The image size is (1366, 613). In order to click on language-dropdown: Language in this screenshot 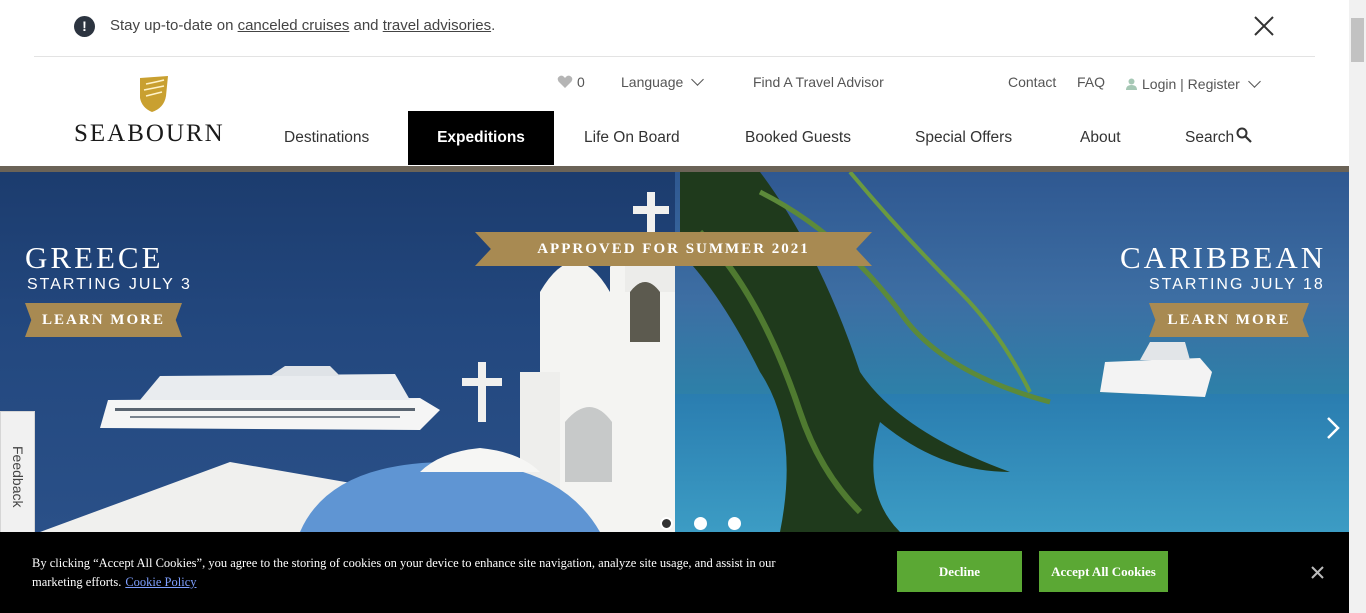, I will do `click(663, 81)`.